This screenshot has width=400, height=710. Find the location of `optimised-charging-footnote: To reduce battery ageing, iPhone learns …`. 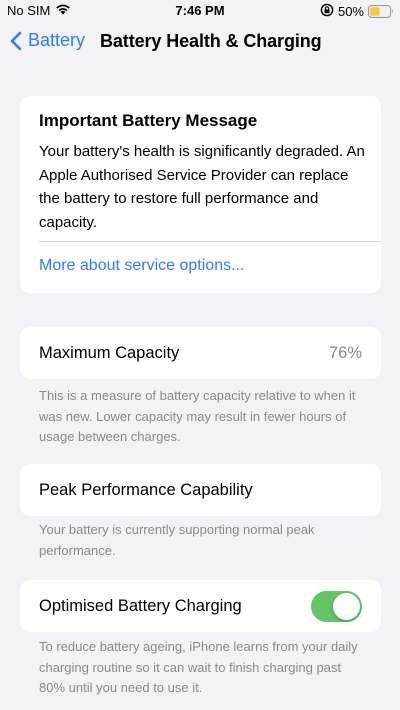

optimised-charging-footnote: To reduce battery ageing, iPhone learns … is located at coordinates (198, 667).